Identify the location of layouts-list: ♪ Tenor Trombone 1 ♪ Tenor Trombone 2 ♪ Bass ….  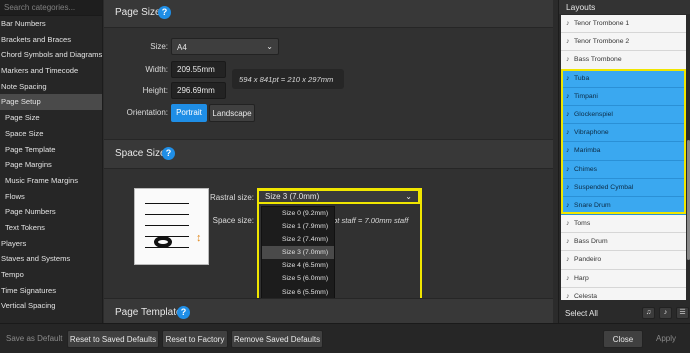
(623, 157).